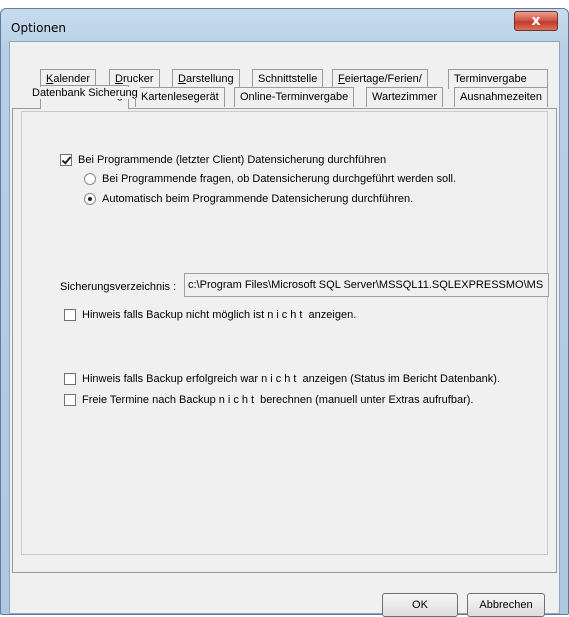  What do you see at coordinates (284, 26) in the screenshot?
I see `title-bar: Optionen x` at bounding box center [284, 26].